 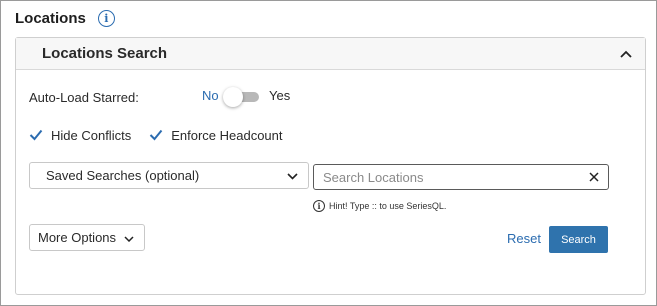 I want to click on hide-conflicts-checkbox: Hide Conflicts, so click(x=80, y=135).